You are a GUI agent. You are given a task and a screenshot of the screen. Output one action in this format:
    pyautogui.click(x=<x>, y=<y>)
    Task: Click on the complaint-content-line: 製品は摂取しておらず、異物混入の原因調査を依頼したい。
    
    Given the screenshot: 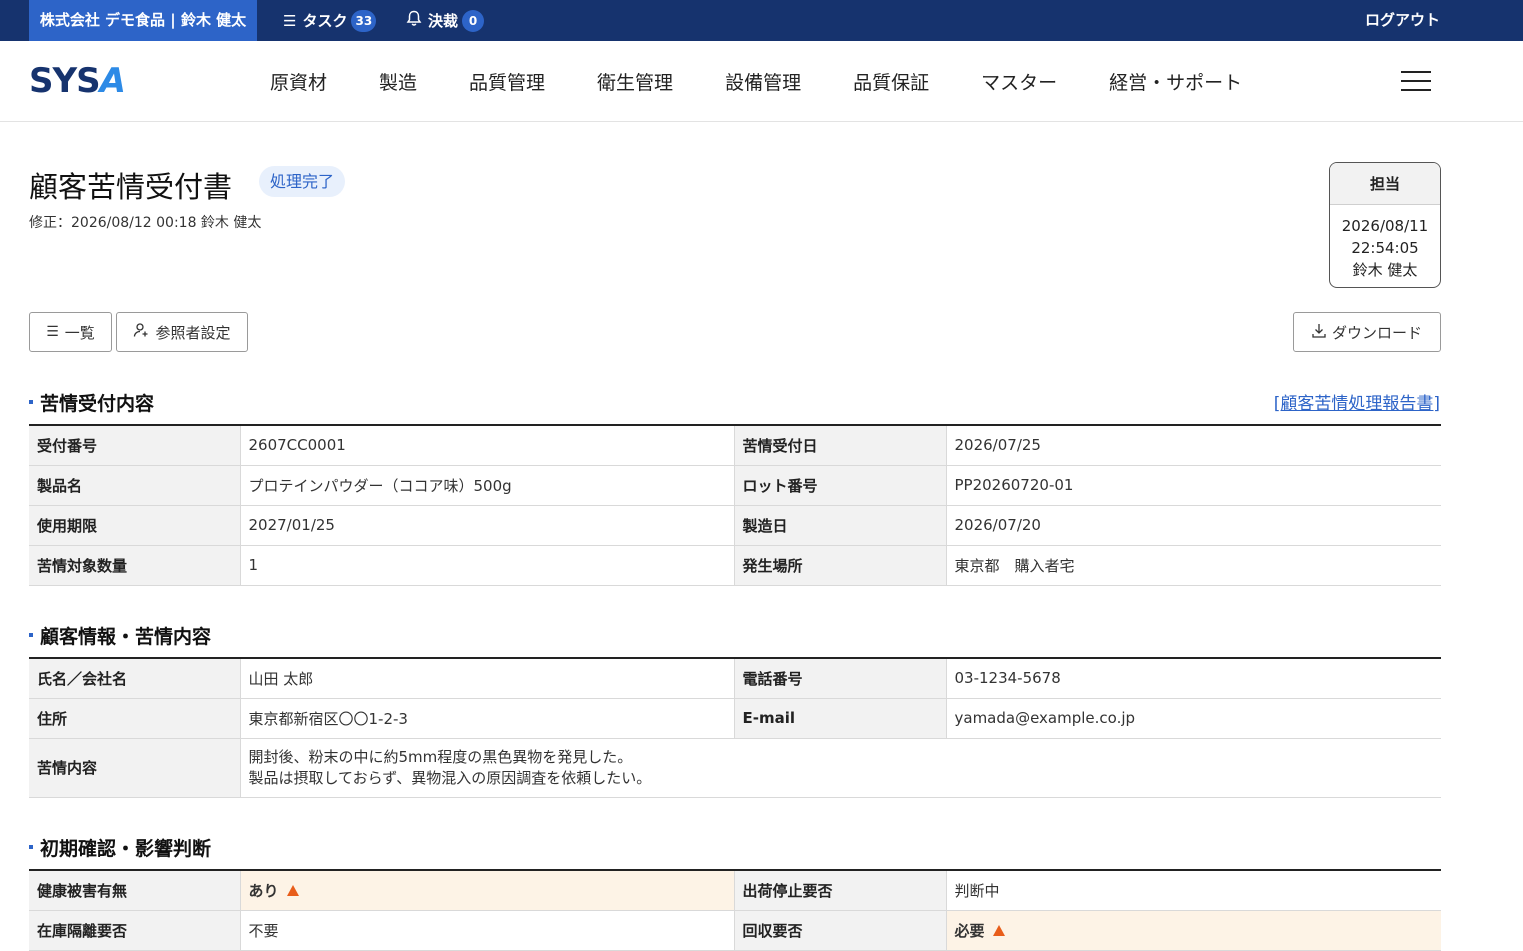 What is the action you would take?
    pyautogui.click(x=450, y=777)
    